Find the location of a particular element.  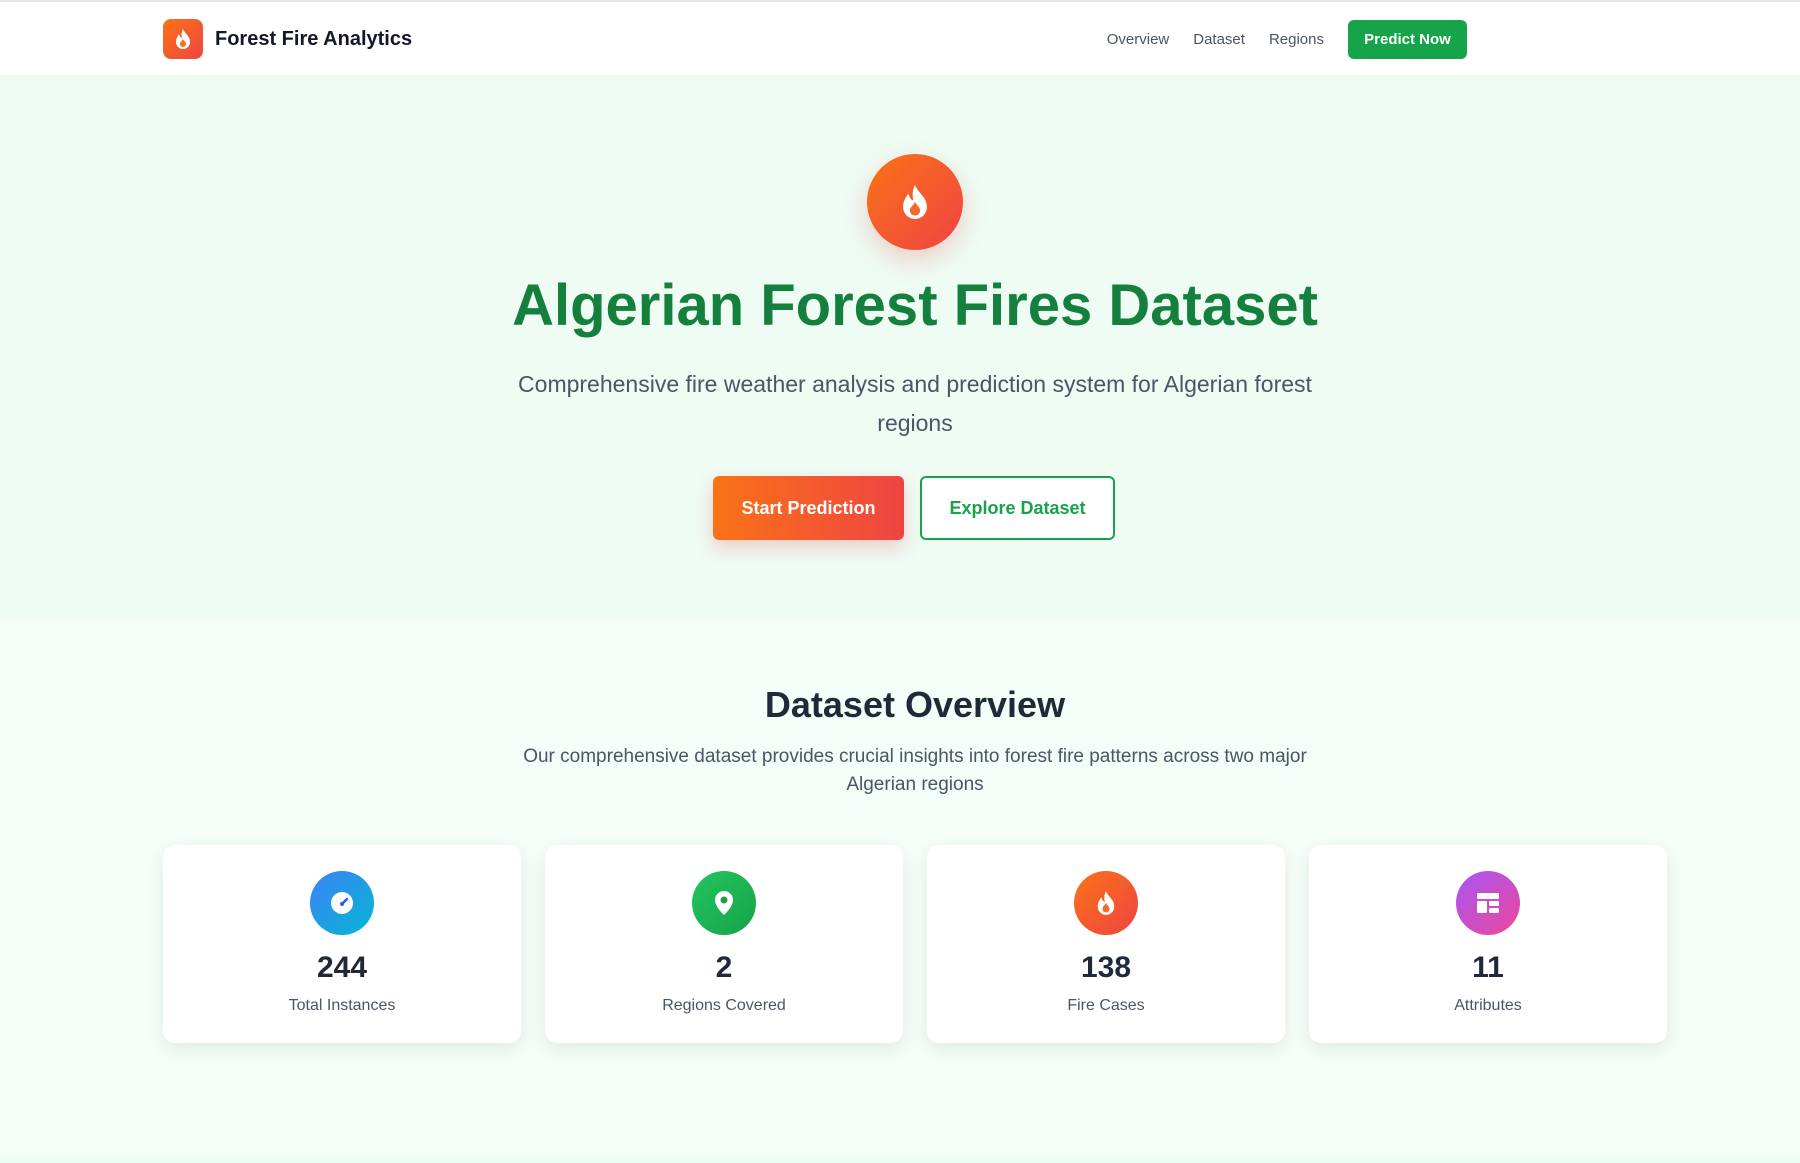

stat-label: Attributes is located at coordinates (1488, 1005).